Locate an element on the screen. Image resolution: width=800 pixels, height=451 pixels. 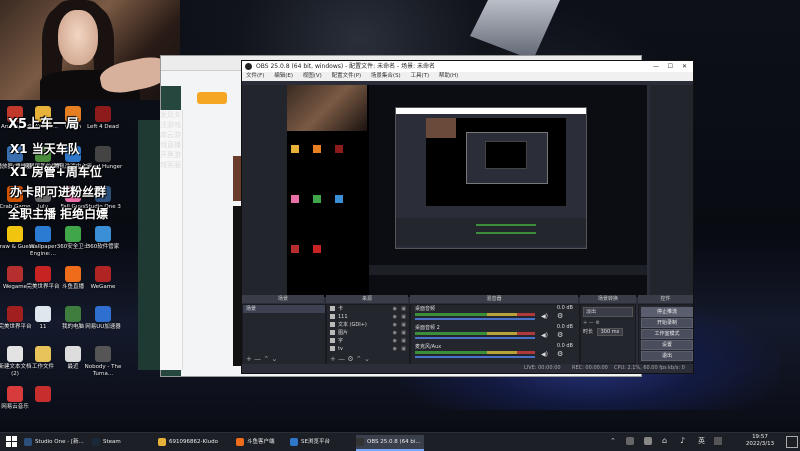
exit-button: 退出 is located at coordinates (667, 356).